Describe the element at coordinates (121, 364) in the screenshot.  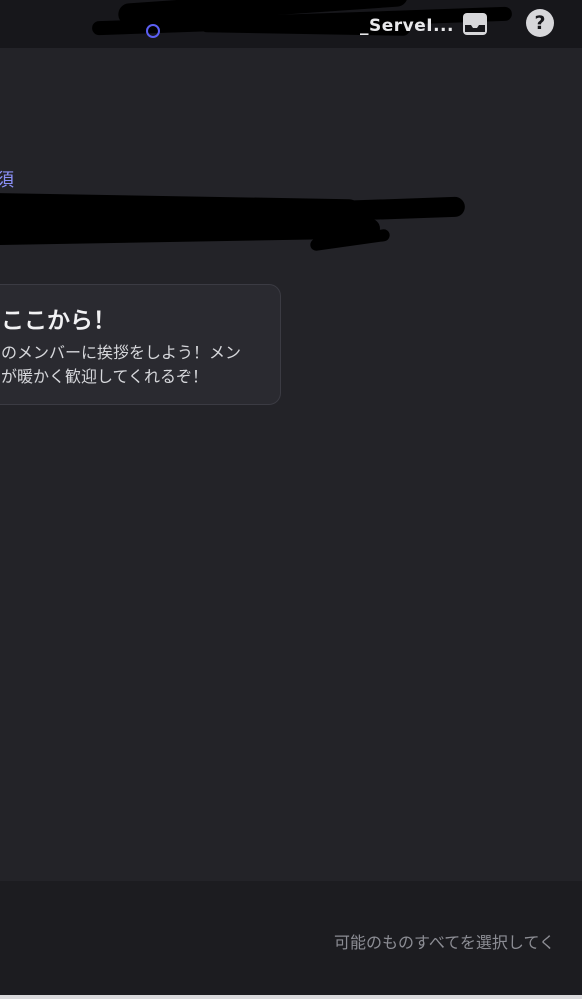
I see `tip-body: のメンバーに挨拶をしよう！メン が暖かく歓迎してくれるぞ！` at that location.